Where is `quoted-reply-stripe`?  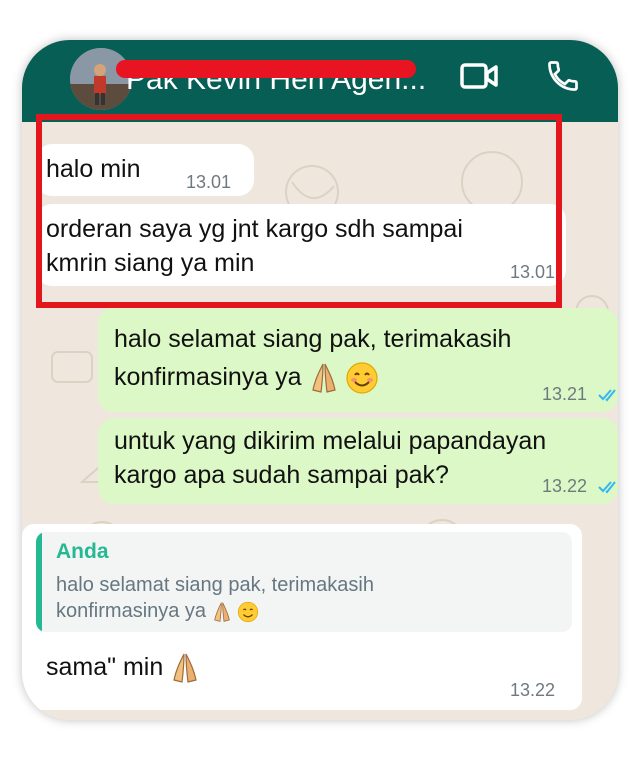
quoted-reply-stripe is located at coordinates (39, 582).